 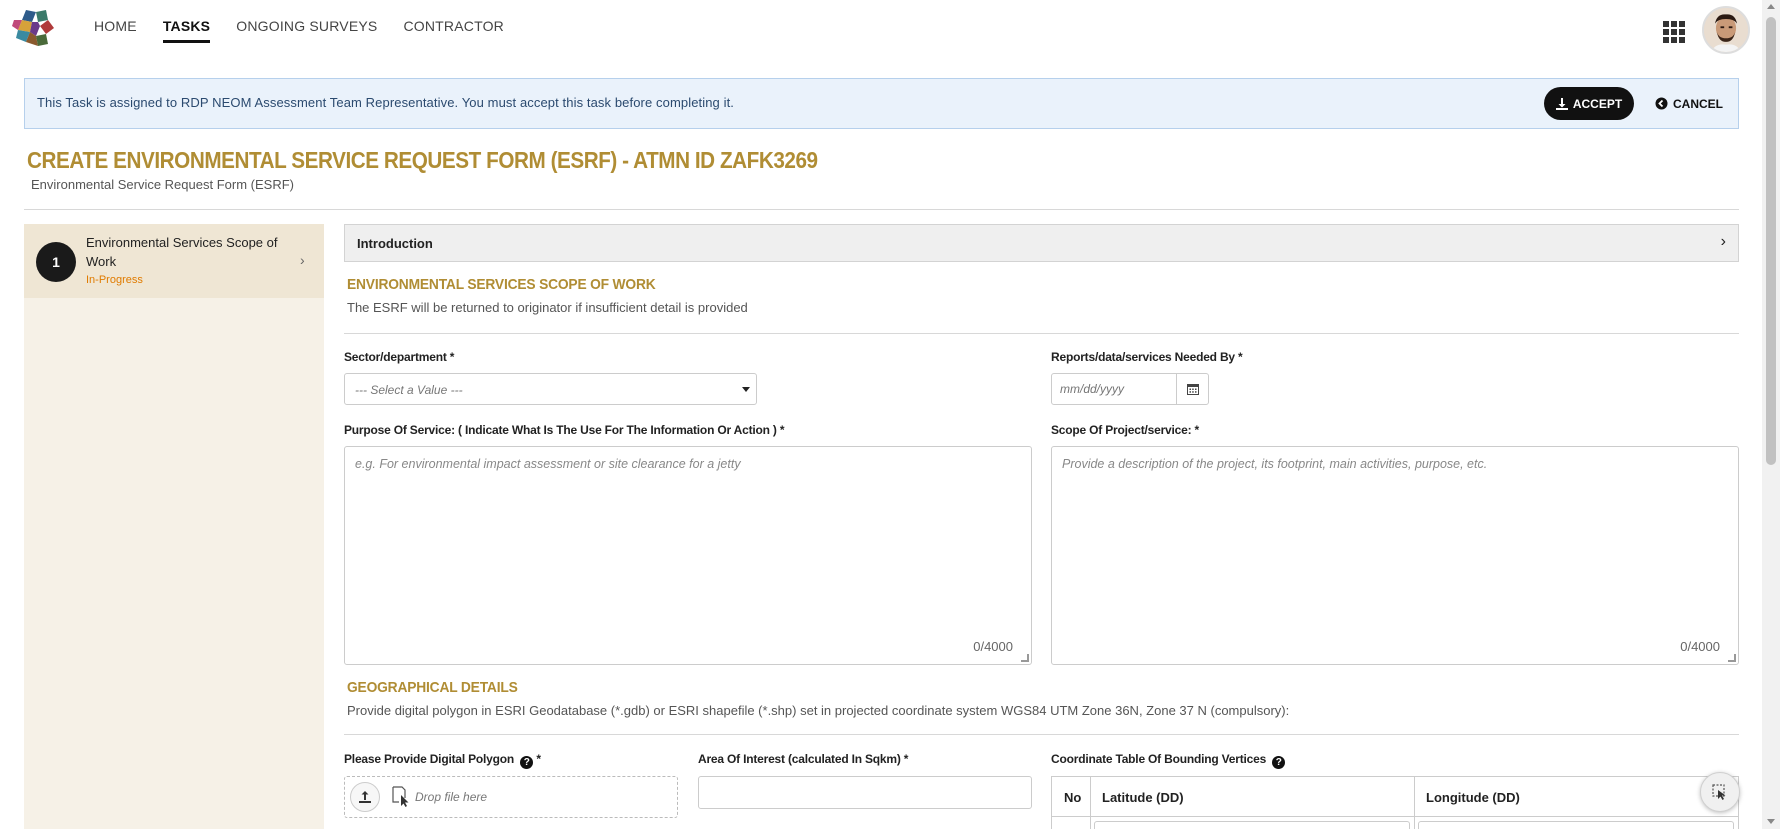 I want to click on nav-item-contractor: CONTRACTOR, so click(x=453, y=25).